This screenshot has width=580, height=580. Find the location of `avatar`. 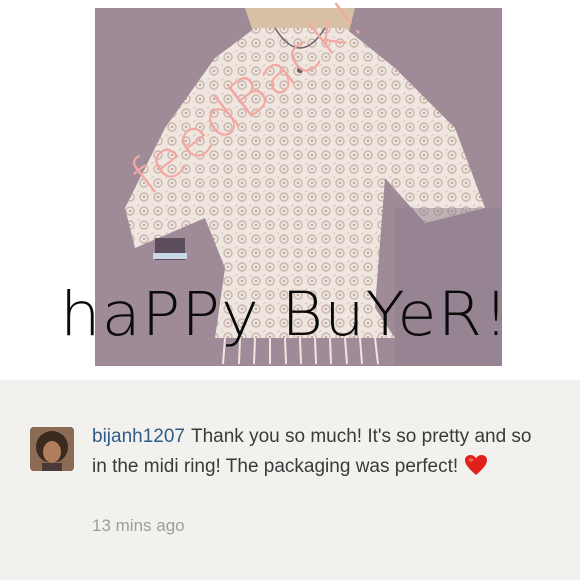

avatar is located at coordinates (52, 449).